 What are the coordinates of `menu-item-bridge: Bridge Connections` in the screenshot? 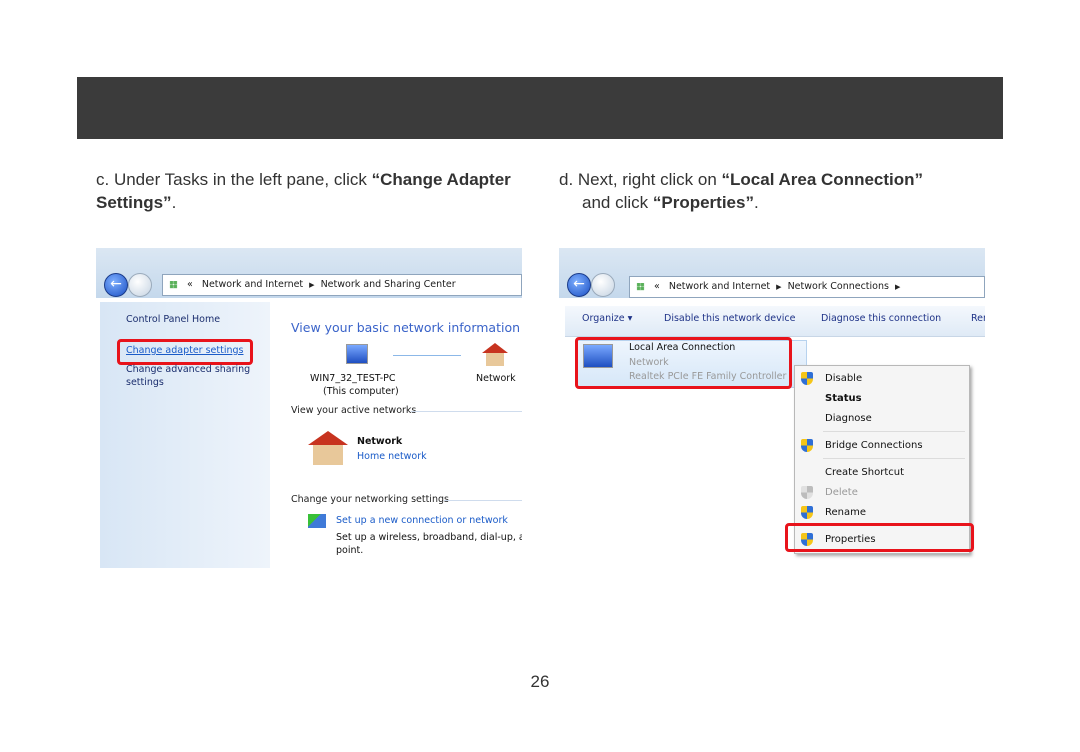 It's located at (874, 445).